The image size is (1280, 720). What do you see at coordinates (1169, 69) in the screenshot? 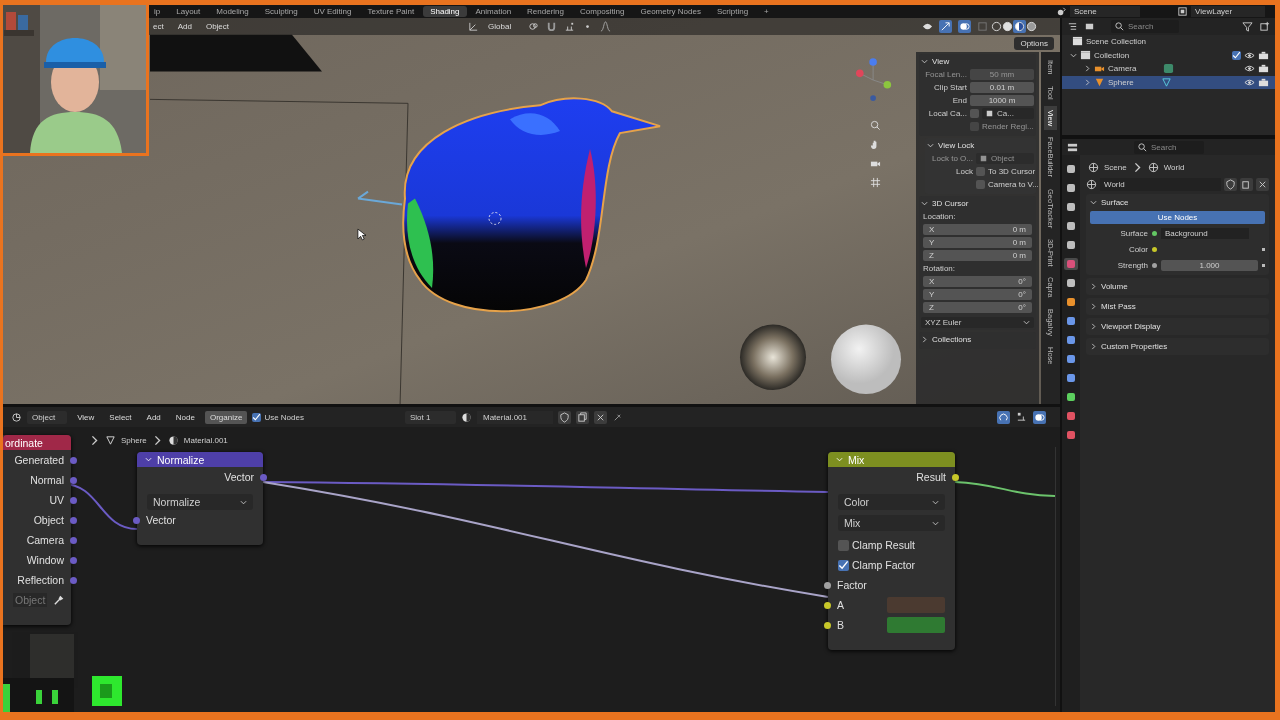
I see `camera-data-icon` at bounding box center [1169, 69].